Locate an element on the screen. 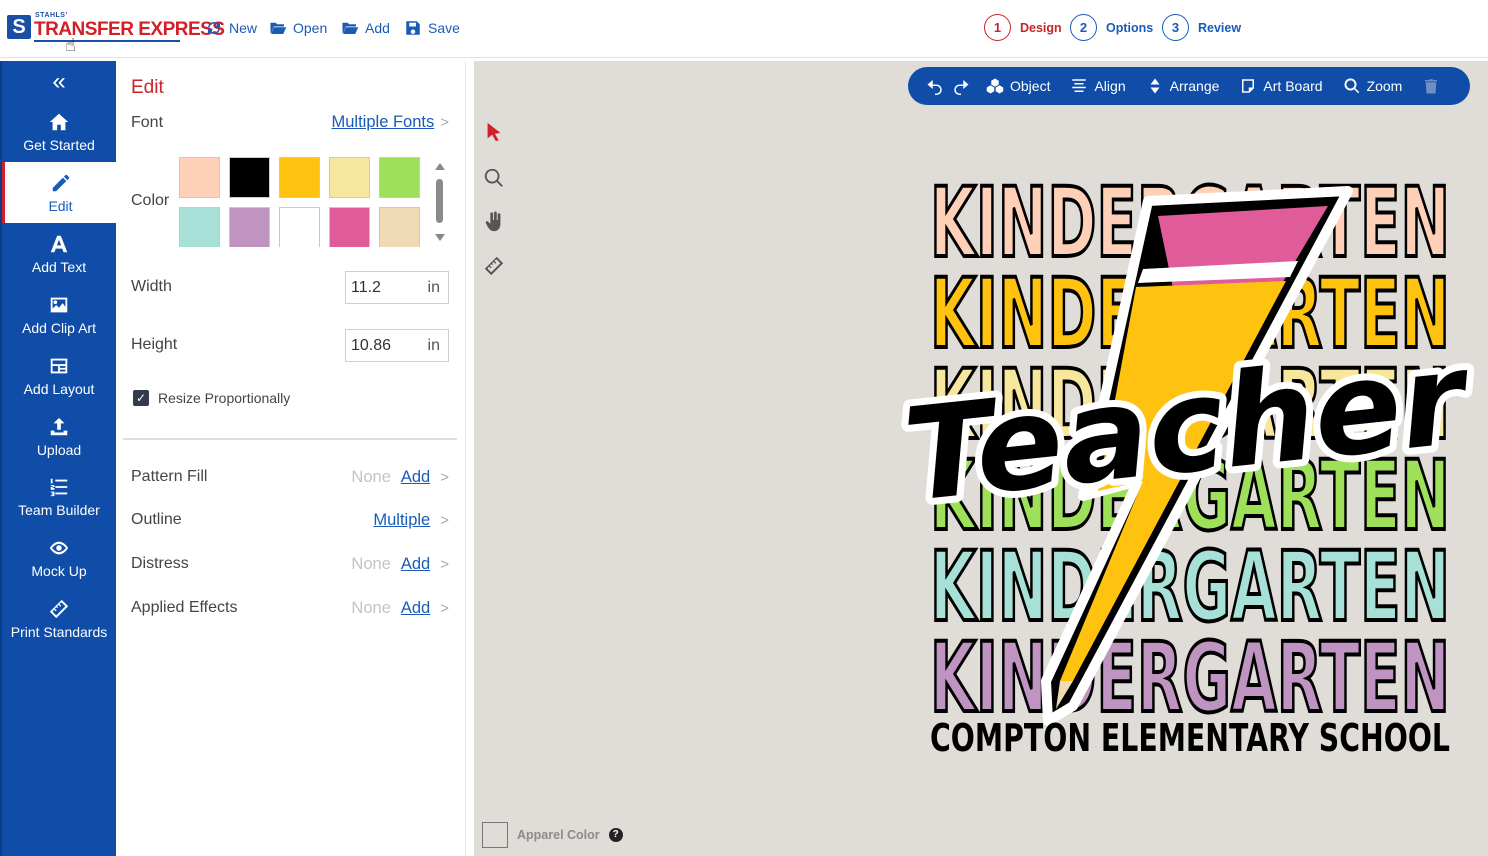  scroll-thumb is located at coordinates (439, 201).